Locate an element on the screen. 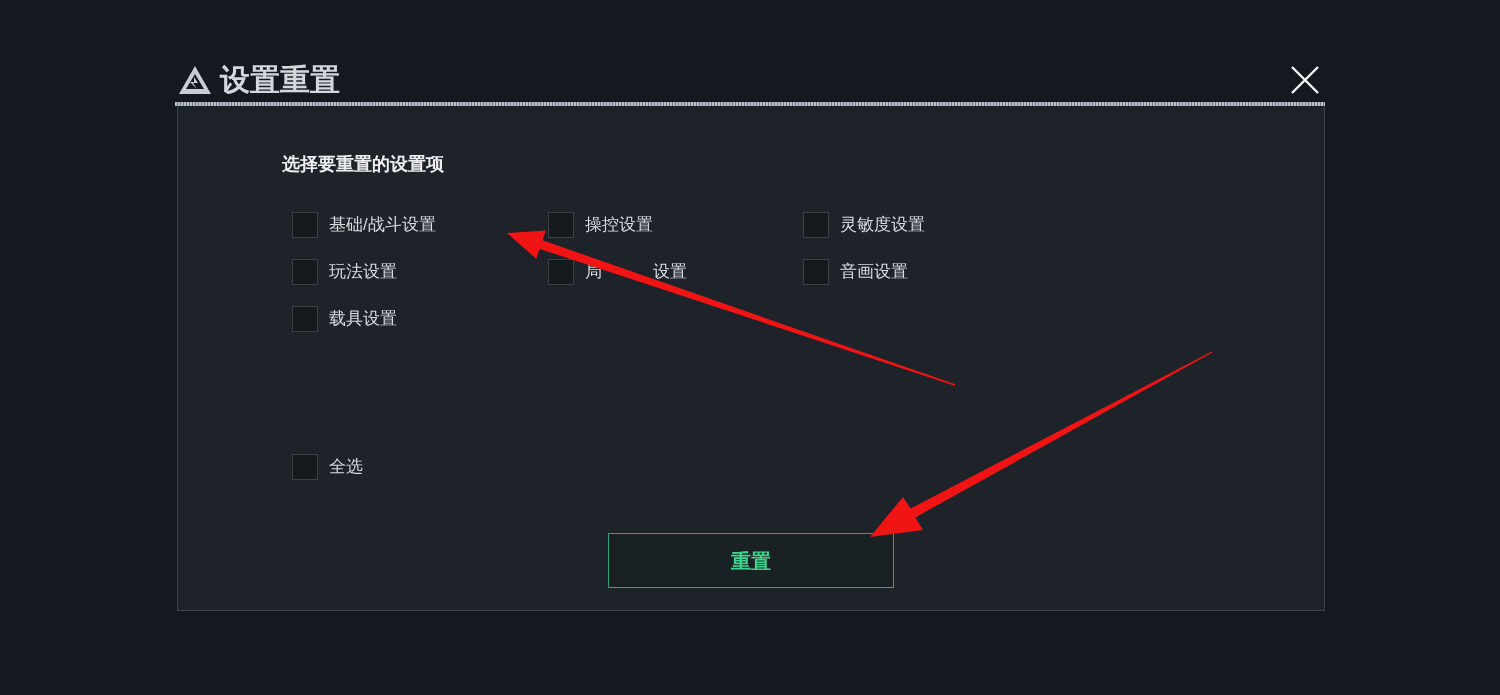 Image resolution: width=1500 pixels, height=695 pixels. option-label: 玩法设置 is located at coordinates (363, 272).